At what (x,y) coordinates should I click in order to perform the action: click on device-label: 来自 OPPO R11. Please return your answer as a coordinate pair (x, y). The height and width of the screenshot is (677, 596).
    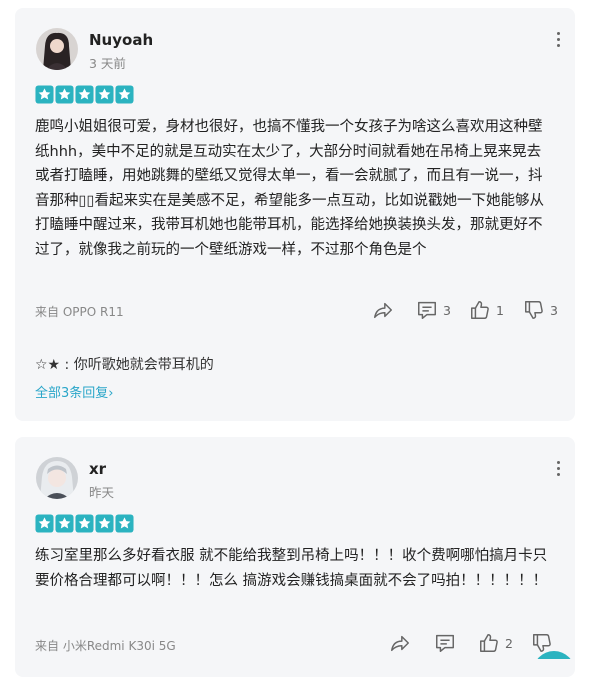
    Looking at the image, I should click on (79, 312).